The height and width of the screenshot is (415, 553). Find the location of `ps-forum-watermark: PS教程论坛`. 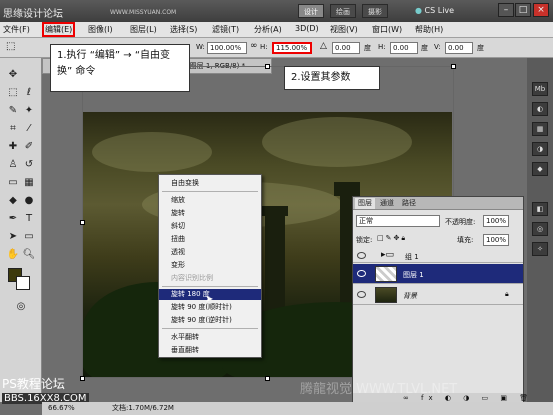

ps-forum-watermark: PS教程论坛 is located at coordinates (33, 384).